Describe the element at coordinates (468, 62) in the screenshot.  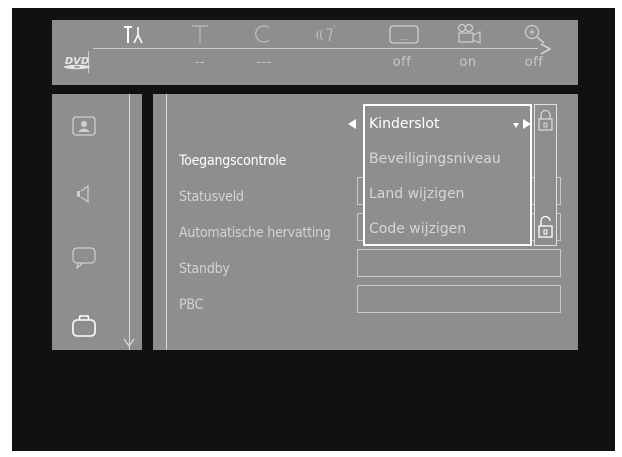
I see `angle-value: on` at that location.